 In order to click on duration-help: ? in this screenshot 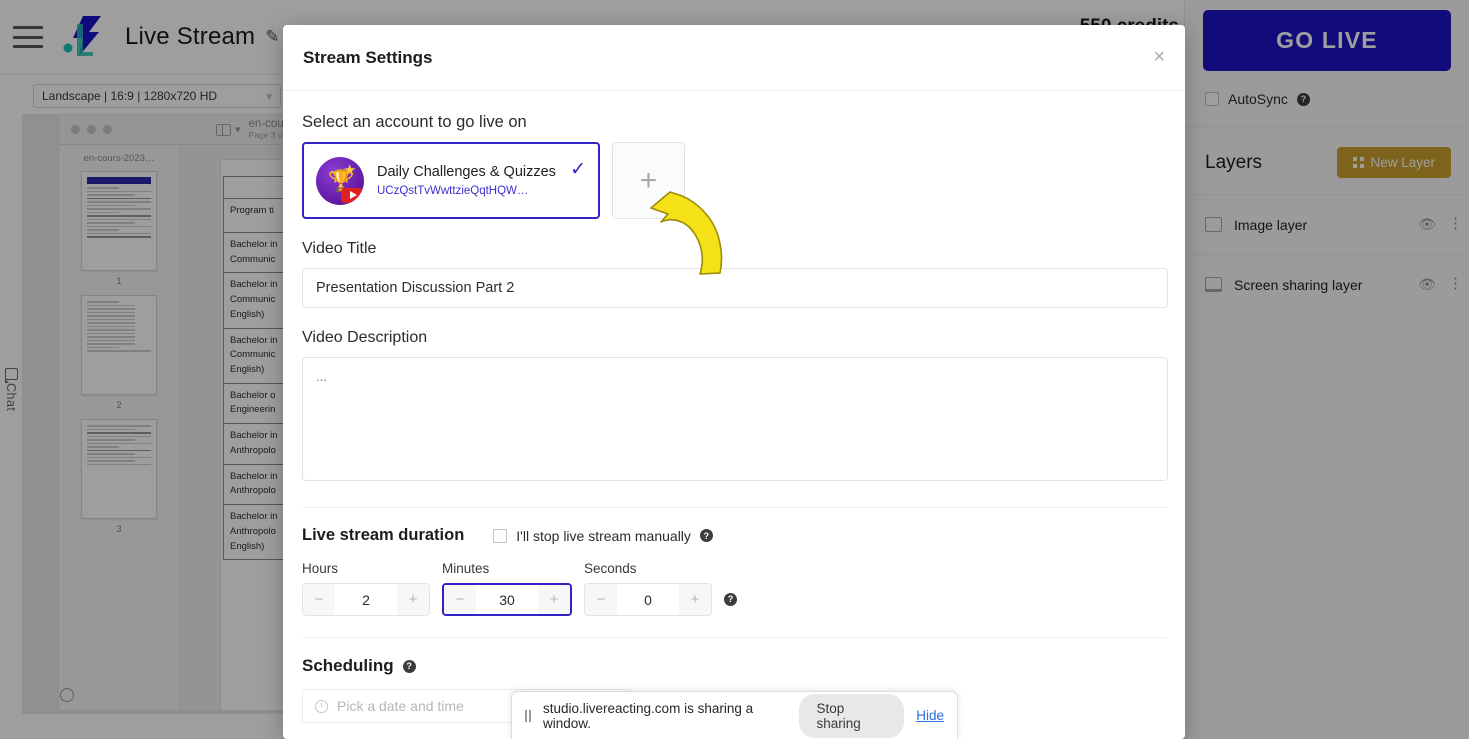, I will do `click(730, 602)`.